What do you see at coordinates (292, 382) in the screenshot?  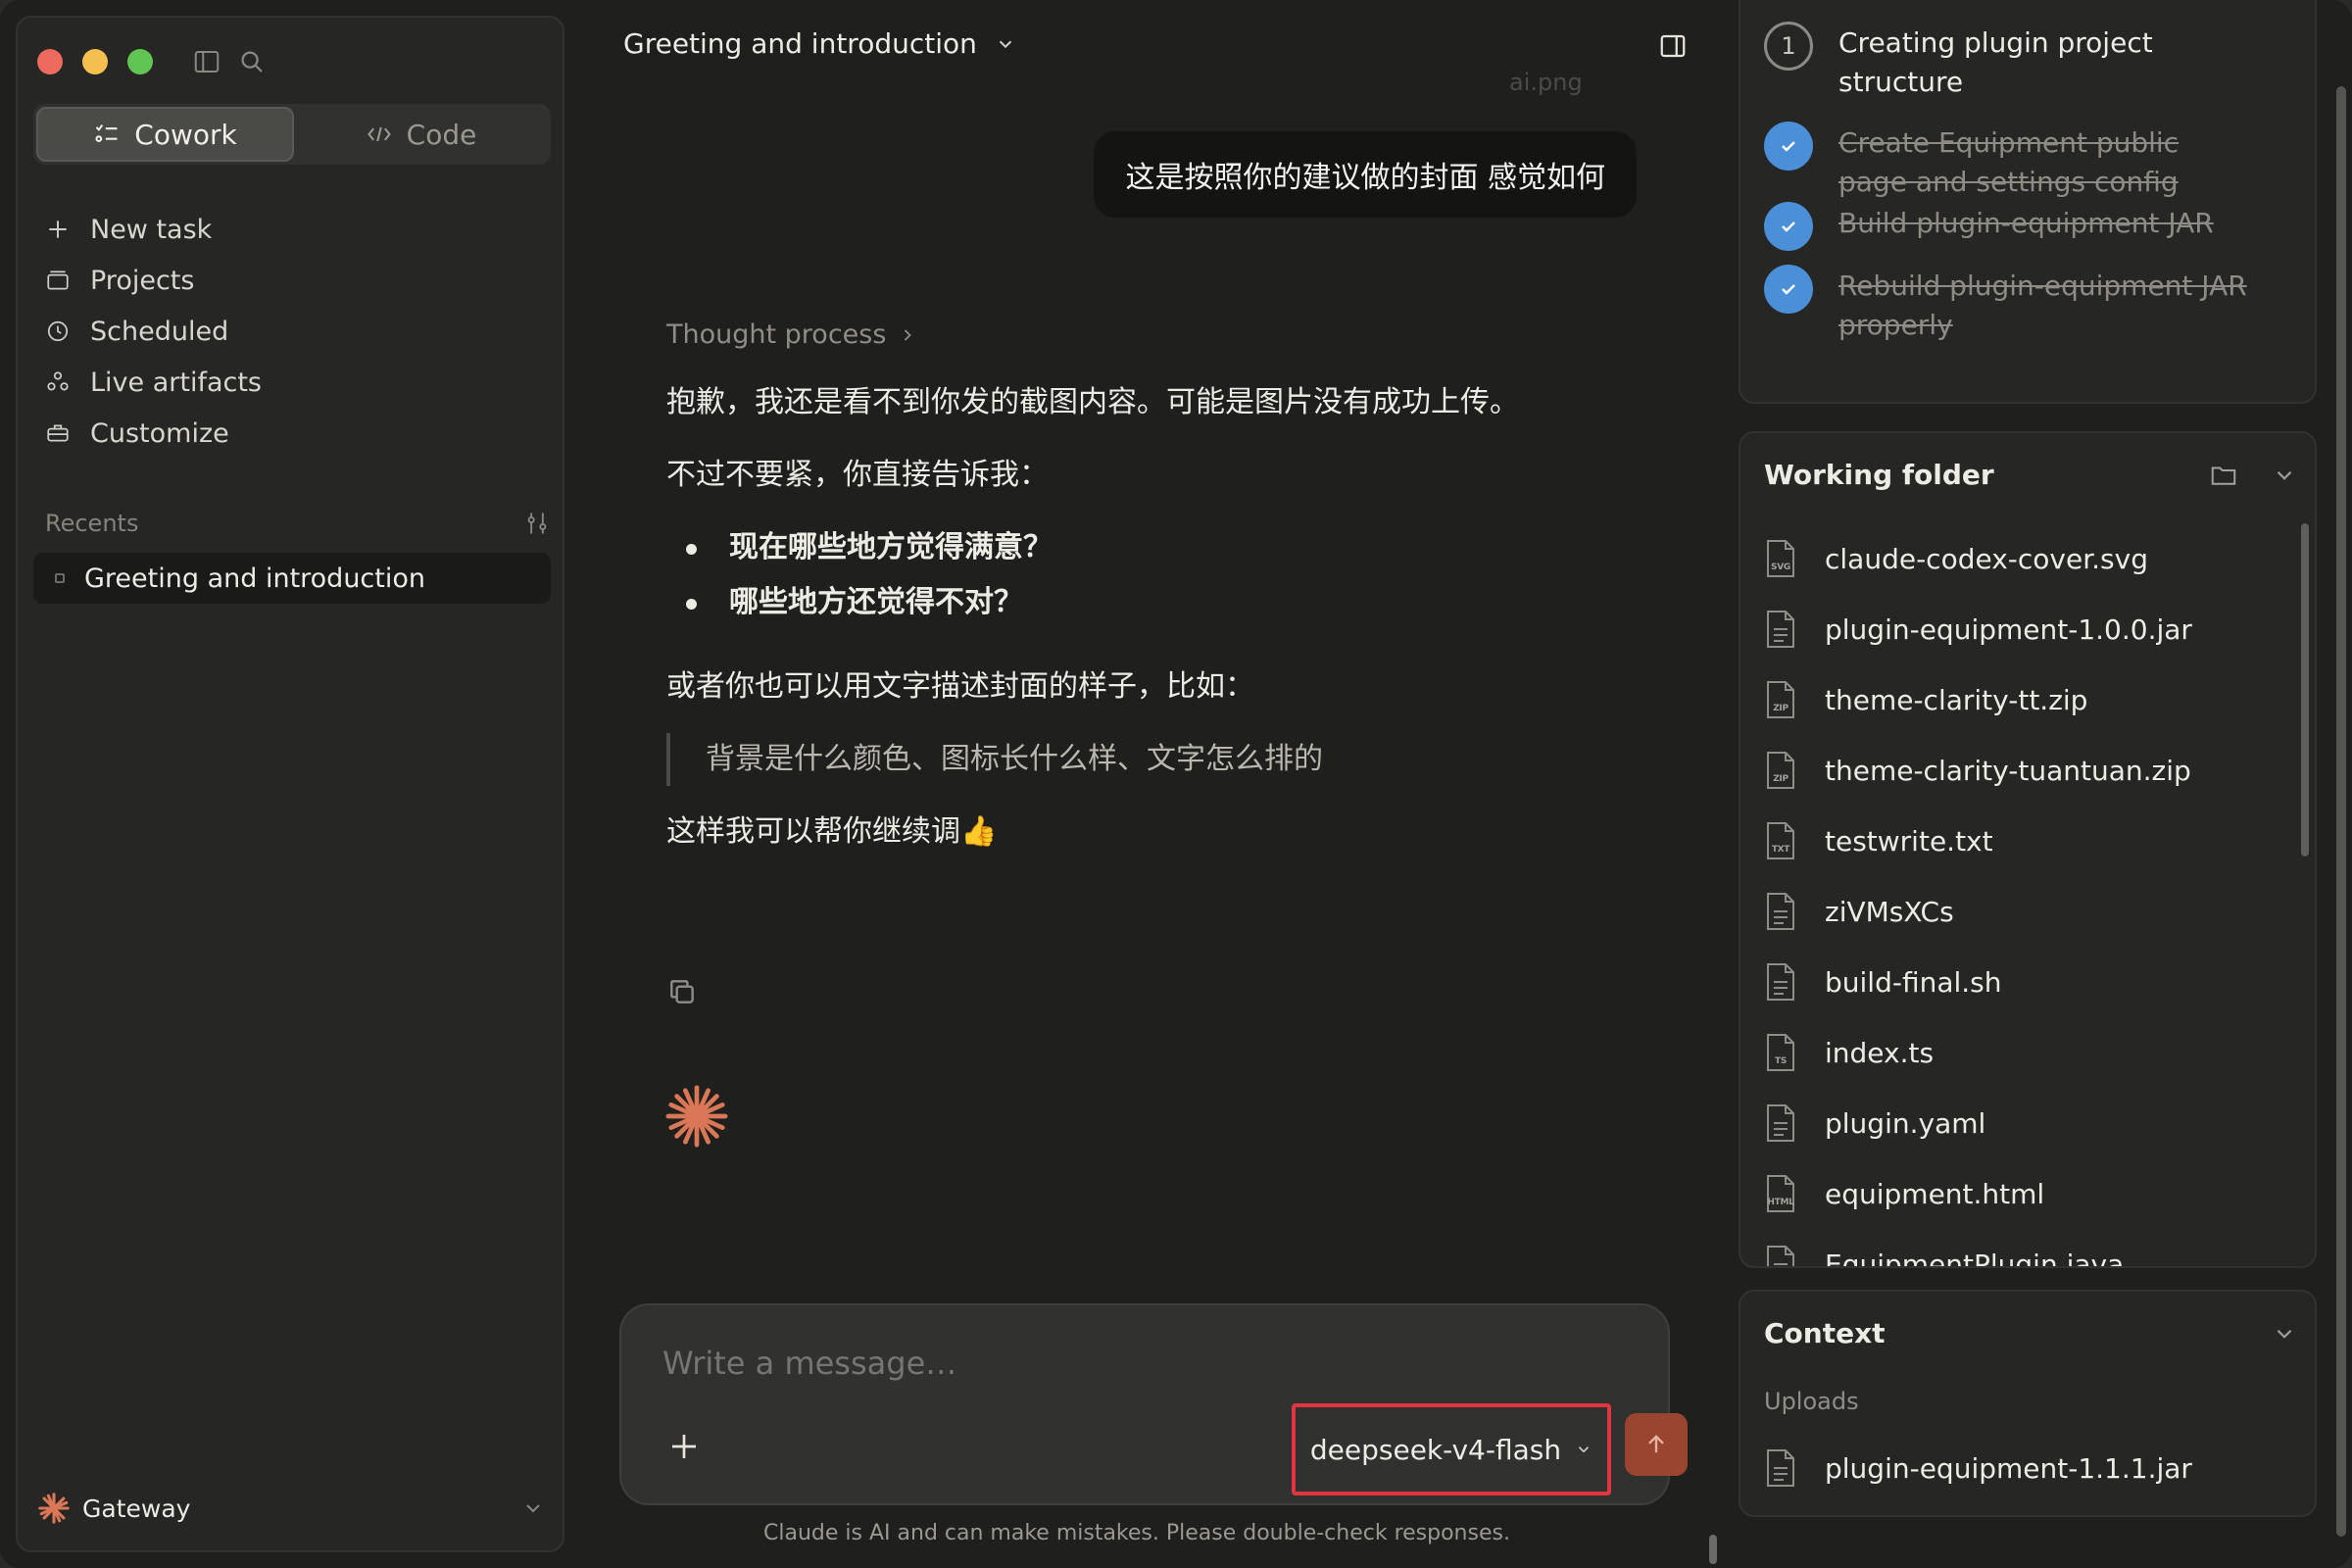 I see `sidebar-item-live-artifacts: Live artifacts` at bounding box center [292, 382].